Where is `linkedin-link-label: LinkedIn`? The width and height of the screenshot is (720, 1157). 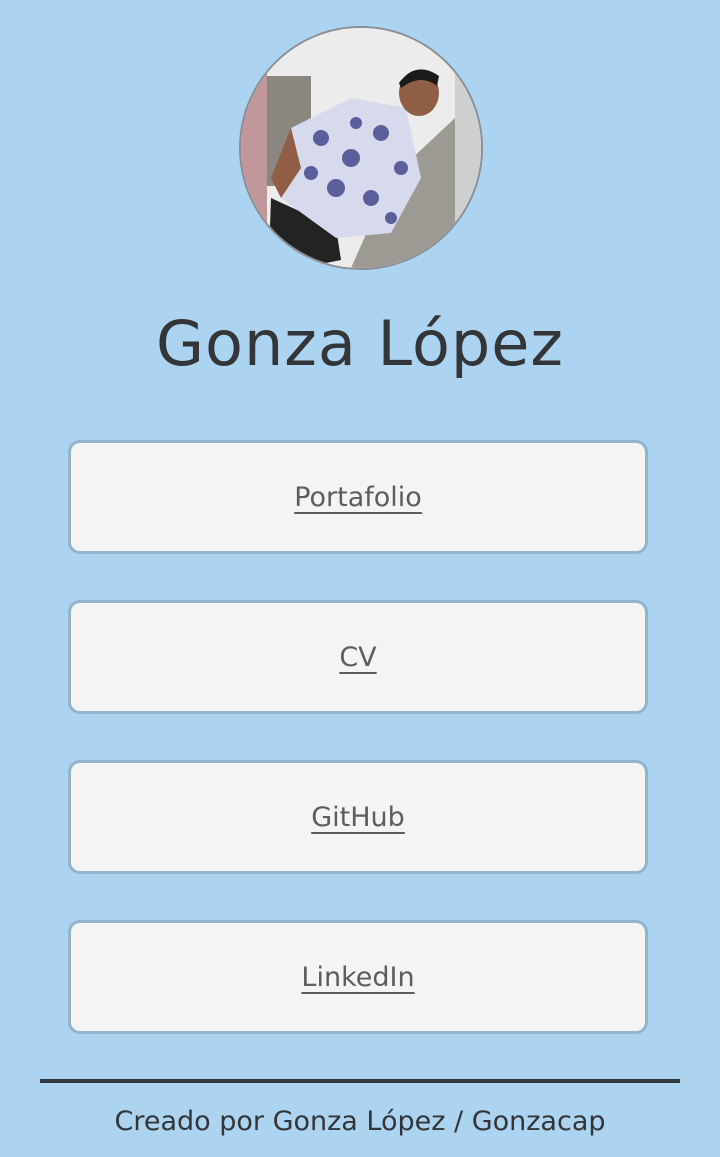 linkedin-link-label: LinkedIn is located at coordinates (357, 977).